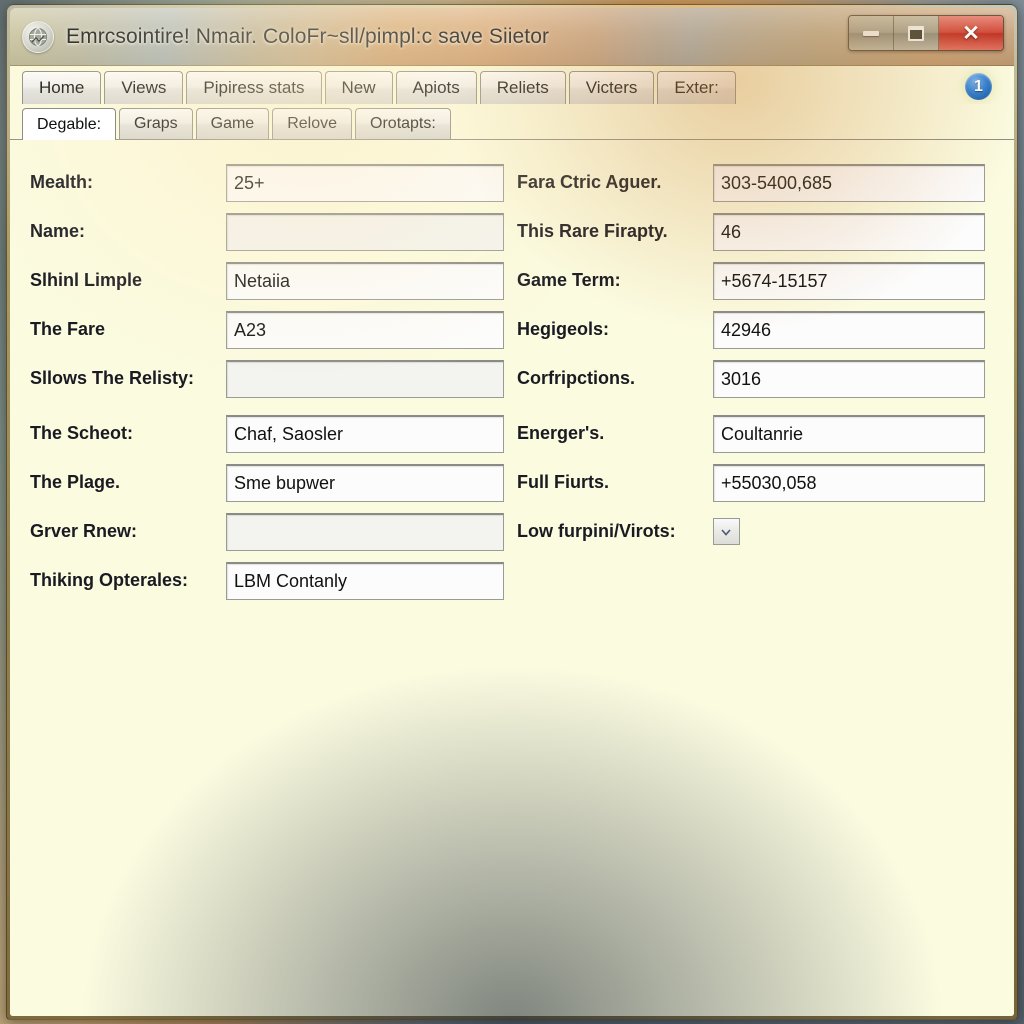 The height and width of the screenshot is (1024, 1024). I want to click on field-label: Corfripctions., so click(575, 378).